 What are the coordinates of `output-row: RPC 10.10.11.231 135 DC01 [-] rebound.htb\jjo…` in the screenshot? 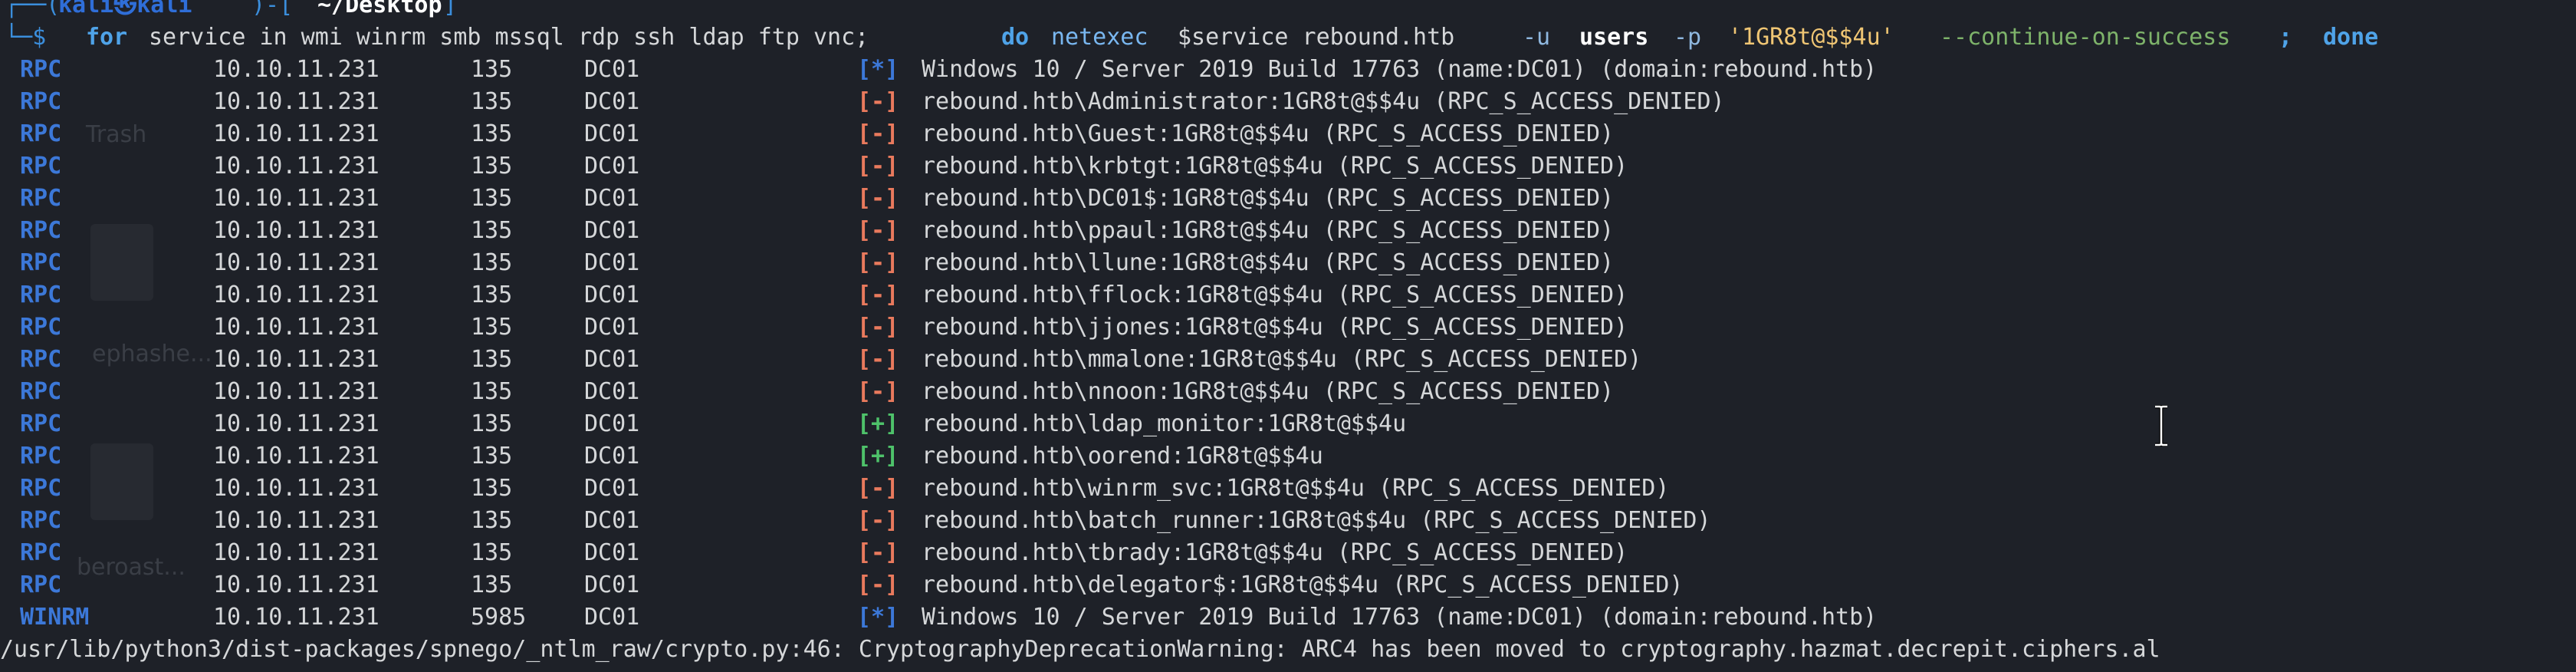 It's located at (1288, 327).